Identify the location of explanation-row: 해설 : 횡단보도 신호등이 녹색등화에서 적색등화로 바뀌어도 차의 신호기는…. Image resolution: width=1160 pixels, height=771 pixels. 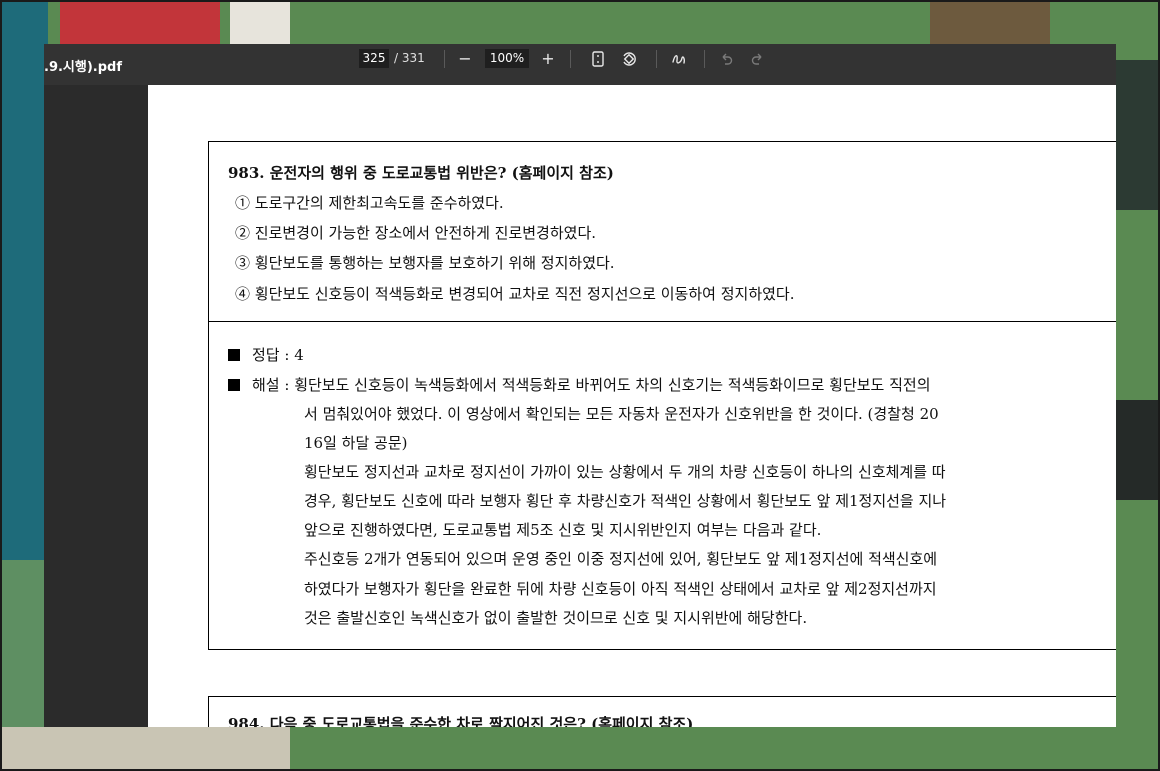
(579, 384).